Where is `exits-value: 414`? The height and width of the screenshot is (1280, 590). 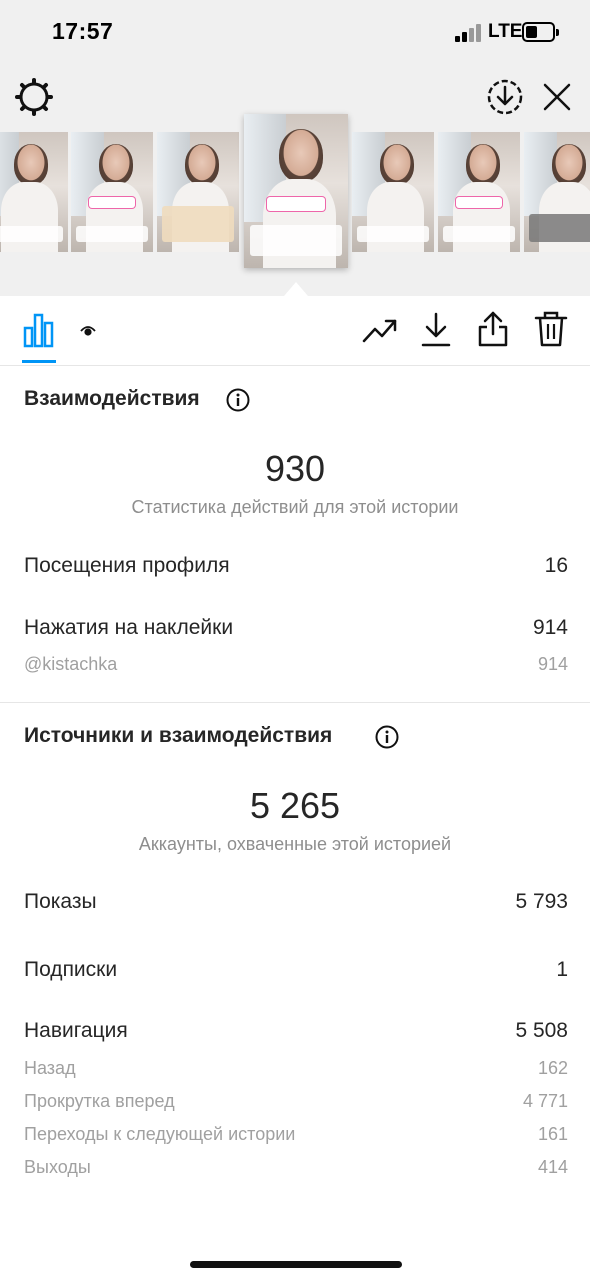 exits-value: 414 is located at coordinates (552, 1167).